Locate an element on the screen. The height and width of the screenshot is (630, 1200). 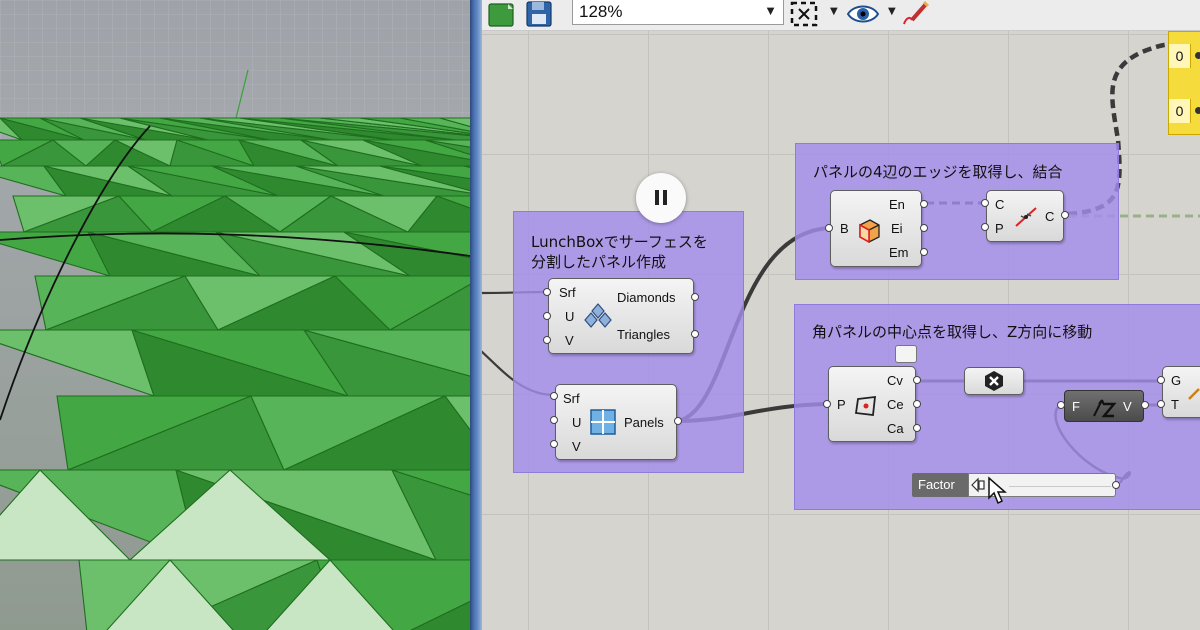
box-edges-icon is located at coordinates (869, 231).